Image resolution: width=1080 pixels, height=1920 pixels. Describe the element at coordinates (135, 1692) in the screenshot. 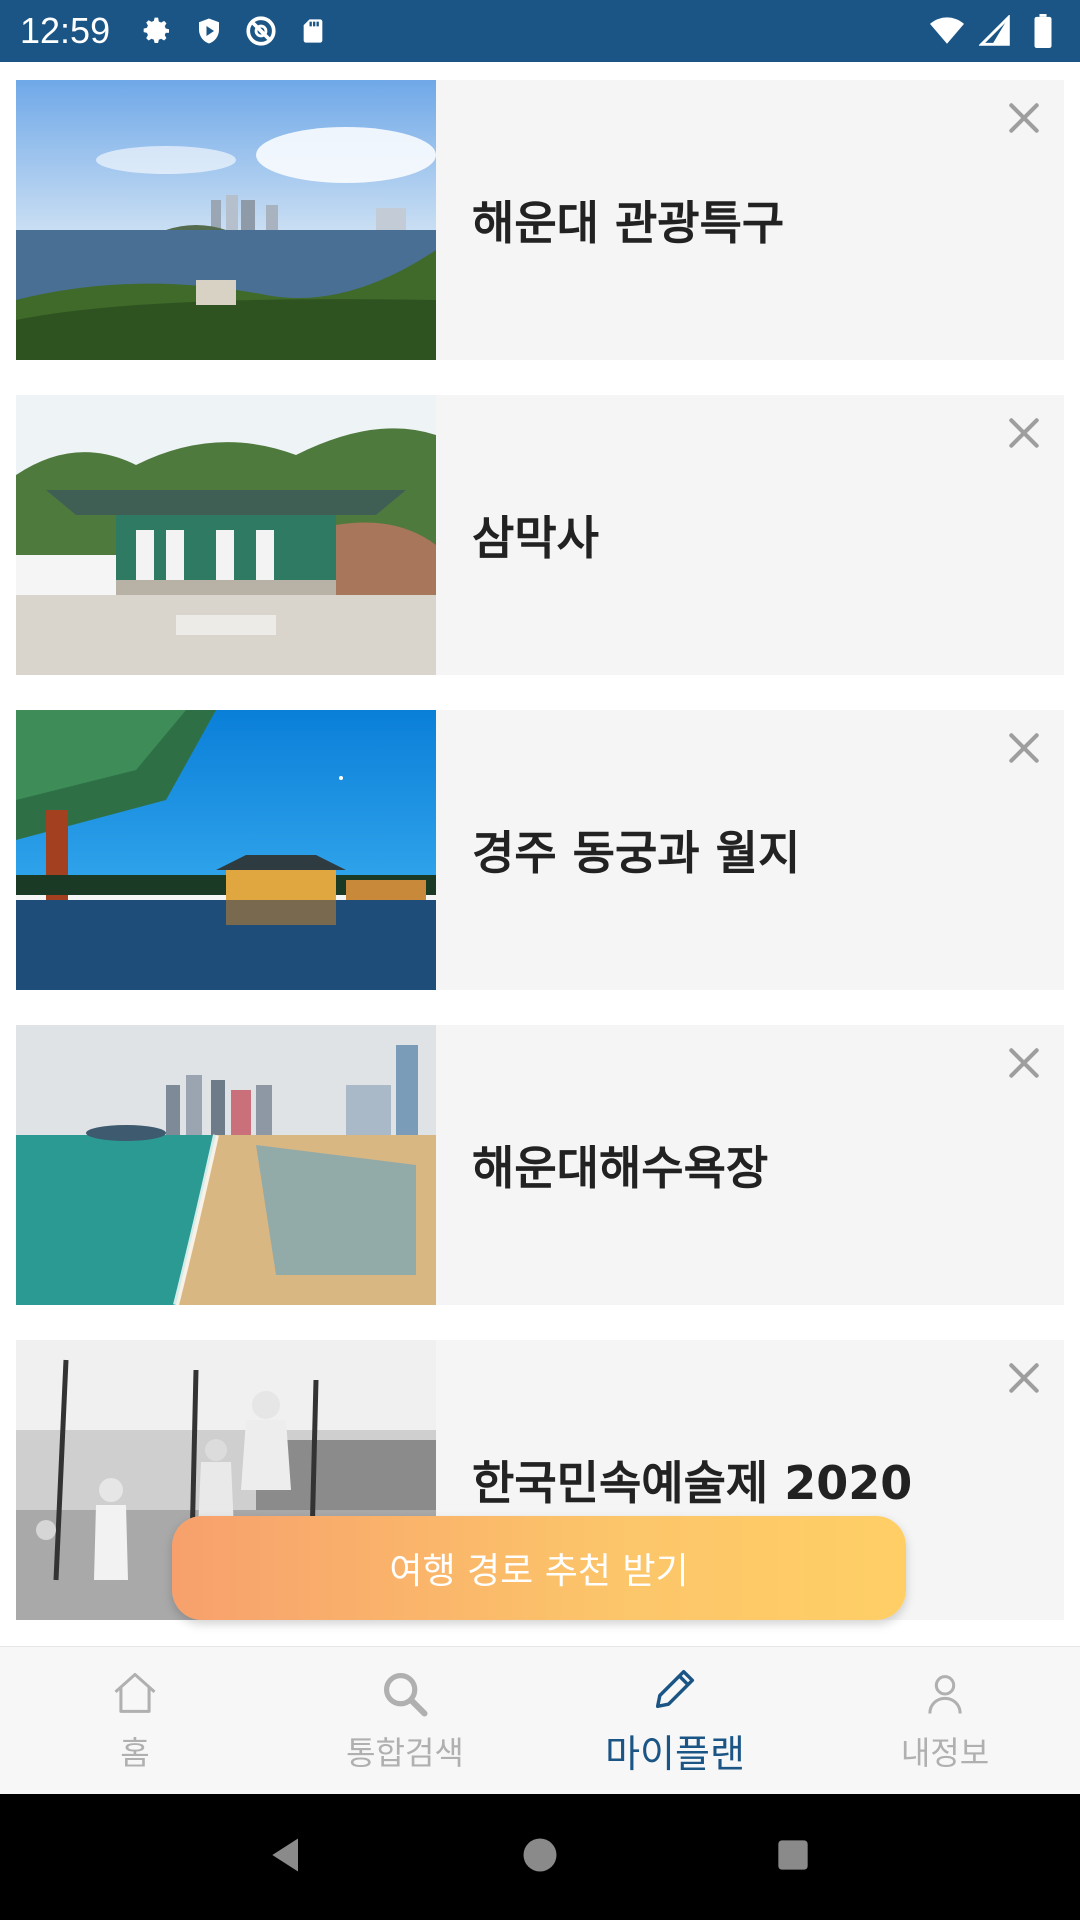

I see `home-icon` at that location.